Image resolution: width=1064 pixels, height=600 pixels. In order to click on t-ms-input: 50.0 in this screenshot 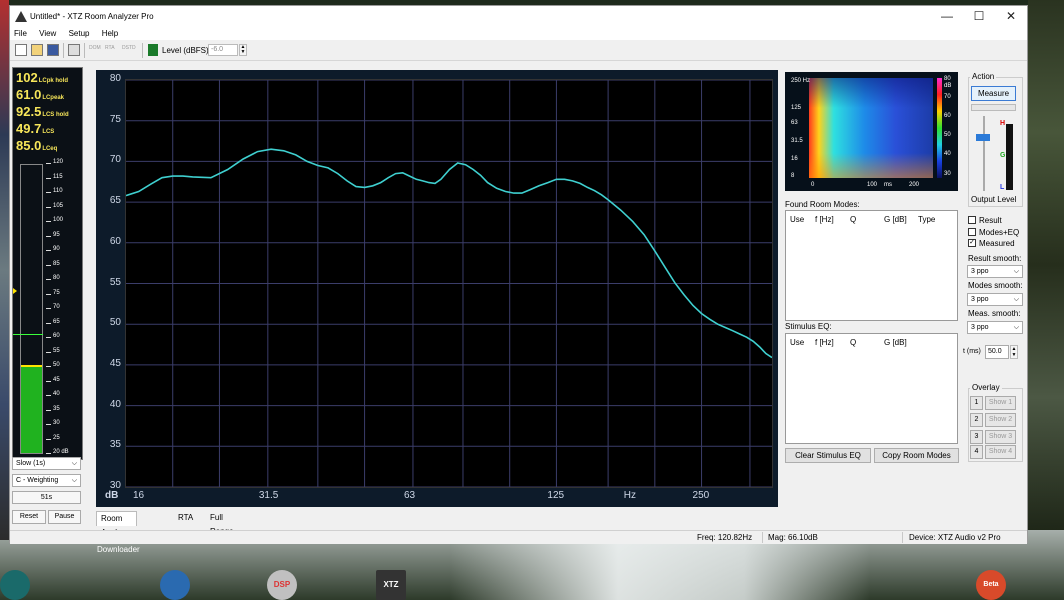, I will do `click(997, 352)`.